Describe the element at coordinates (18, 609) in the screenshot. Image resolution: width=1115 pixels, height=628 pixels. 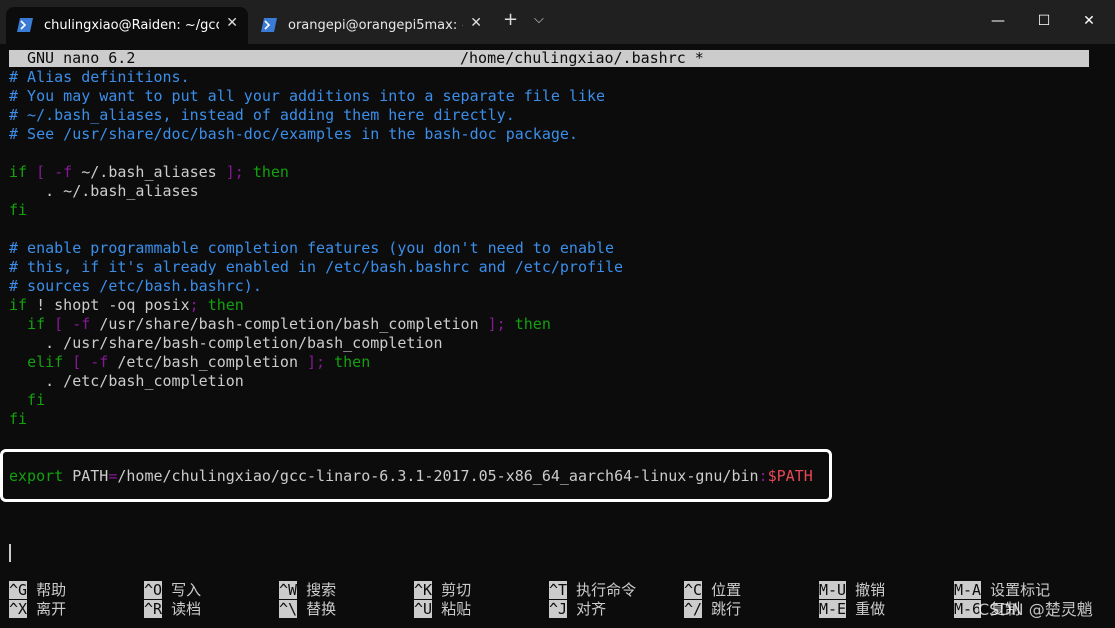
I see `shortcut-key: ^X` at that location.